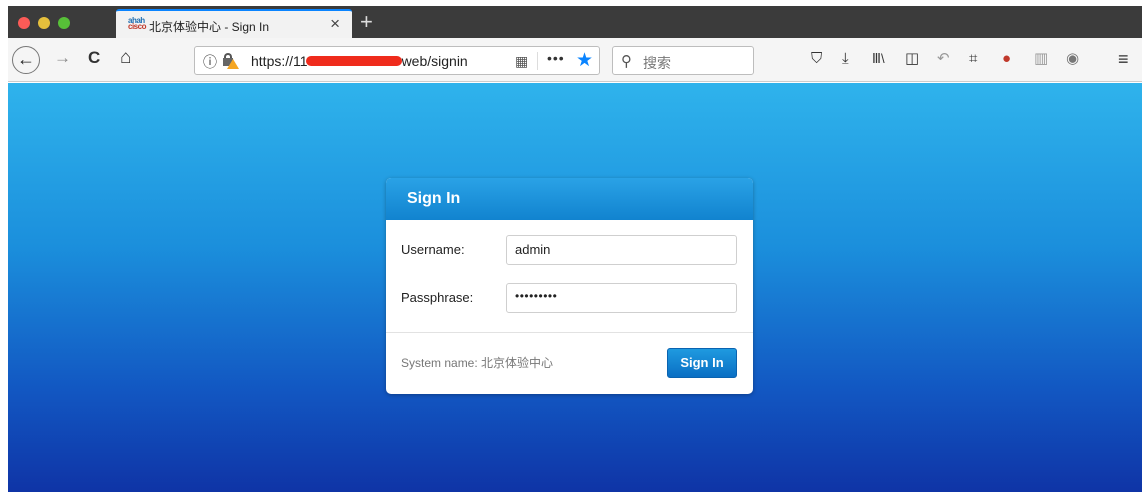 The width and height of the screenshot is (1142, 492). I want to click on library-icon: Ⅲ\, so click(878, 59).